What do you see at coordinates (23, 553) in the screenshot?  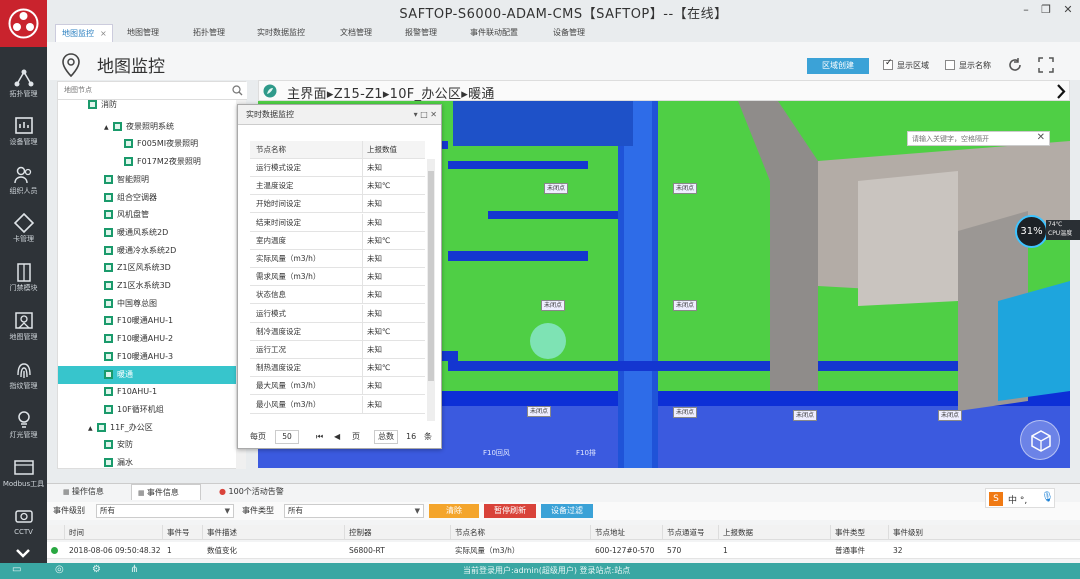 I see `chevron-down-icon` at bounding box center [23, 553].